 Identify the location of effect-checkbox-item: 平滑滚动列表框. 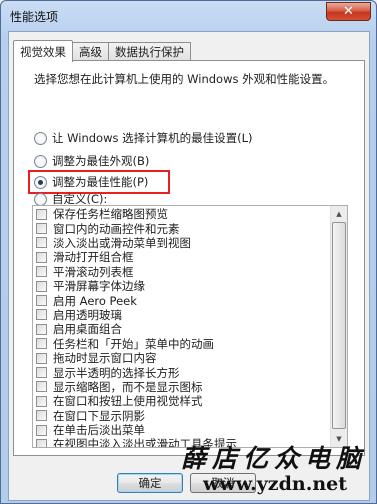
(182, 272).